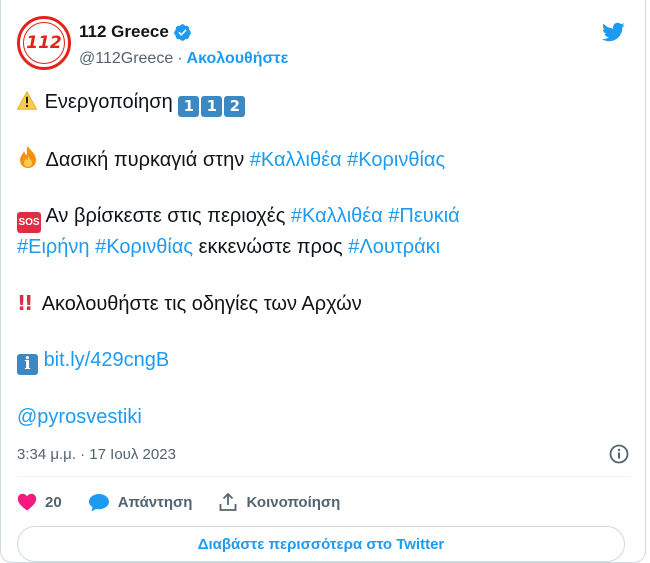 The height and width of the screenshot is (563, 650). Describe the element at coordinates (394, 247) in the screenshot. I see `hashtag-link: #Λουτράκι` at that location.